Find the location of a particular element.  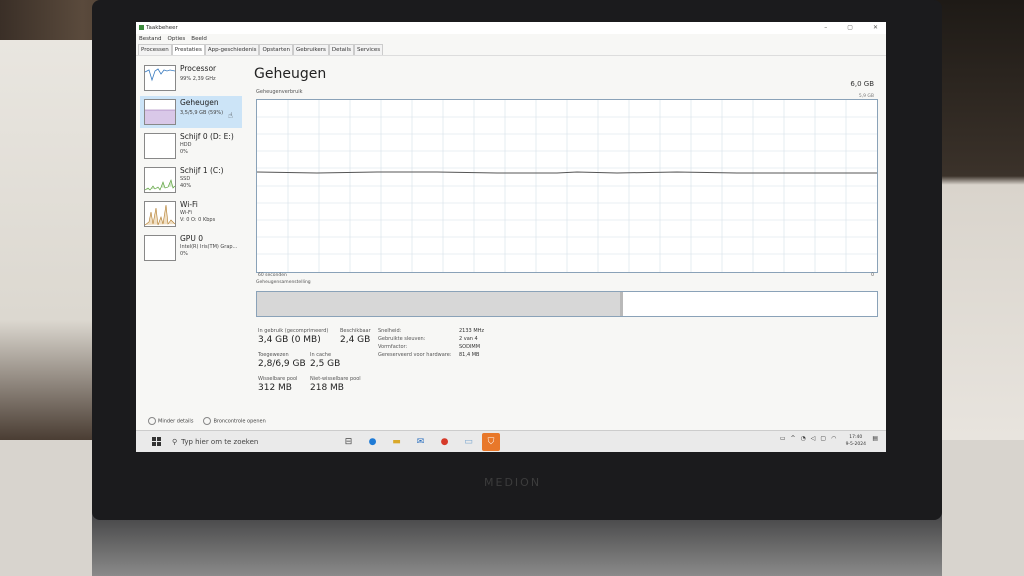

edge-icon: ● is located at coordinates (372, 441).